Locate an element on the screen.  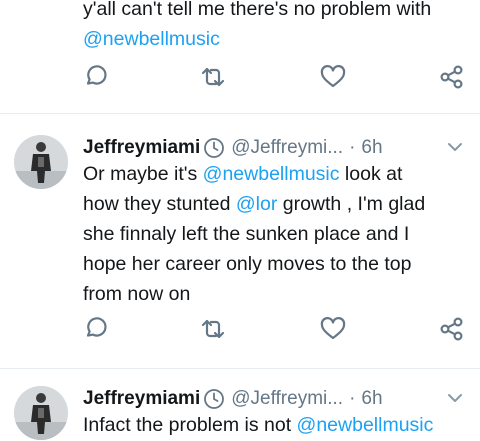
tweet-text-line: Infact the problem is not @newbellmusic is located at coordinates (279, 425).